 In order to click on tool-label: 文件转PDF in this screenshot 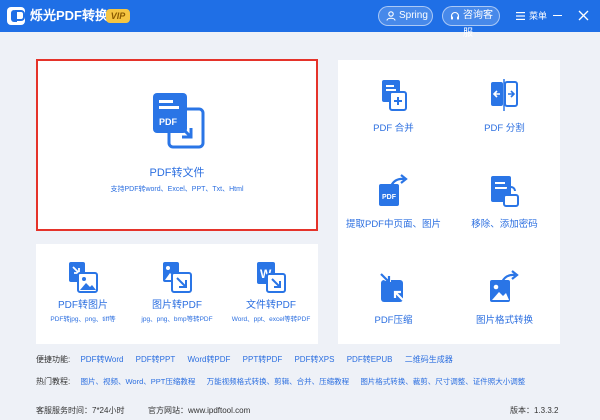, I will do `click(271, 305)`.